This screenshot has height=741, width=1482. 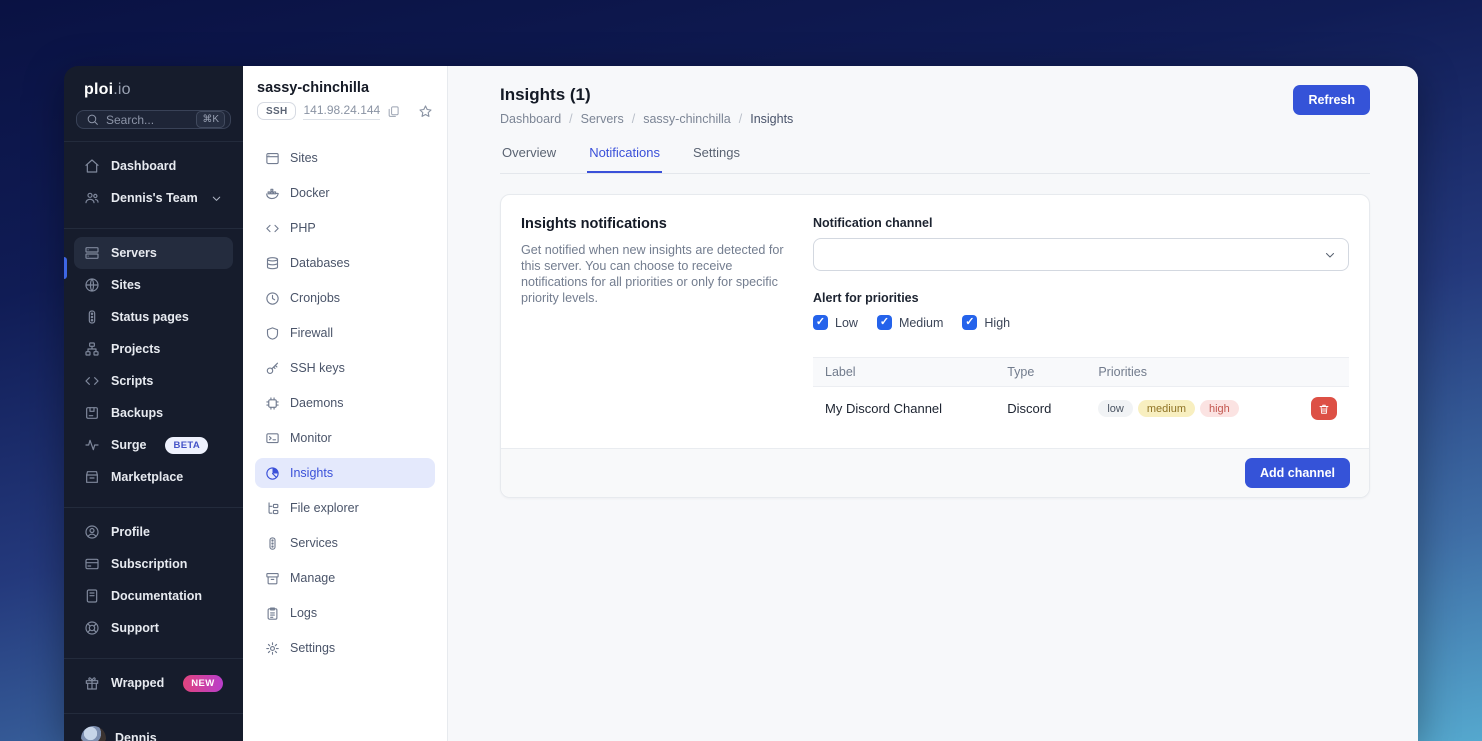 What do you see at coordinates (345, 298) in the screenshot?
I see `server-menu-cronjobs: Cronjobs` at bounding box center [345, 298].